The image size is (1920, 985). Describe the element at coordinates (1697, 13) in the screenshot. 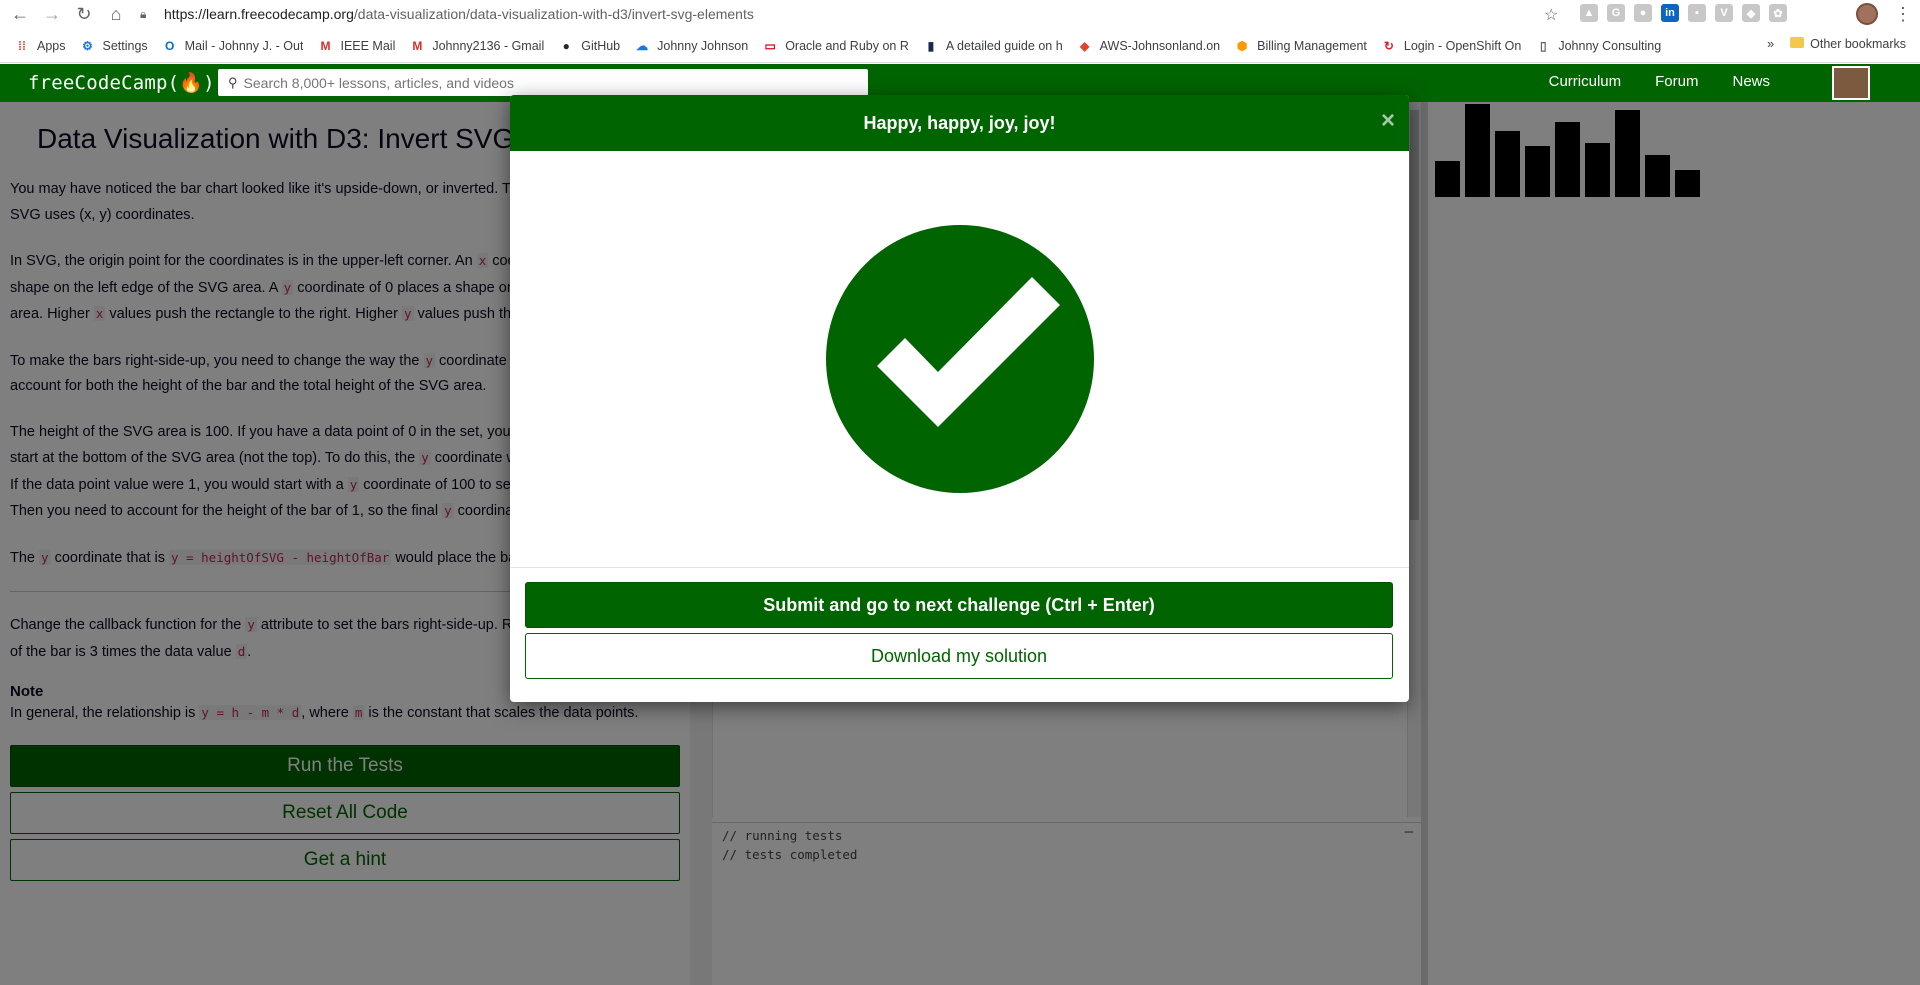

I see `chat-extension-icon: ▪` at that location.